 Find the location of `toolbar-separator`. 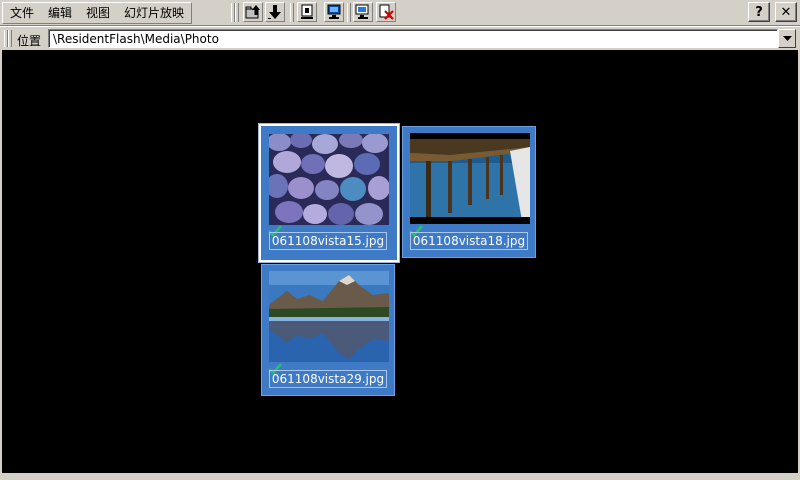

toolbar-separator is located at coordinates (292, 12).